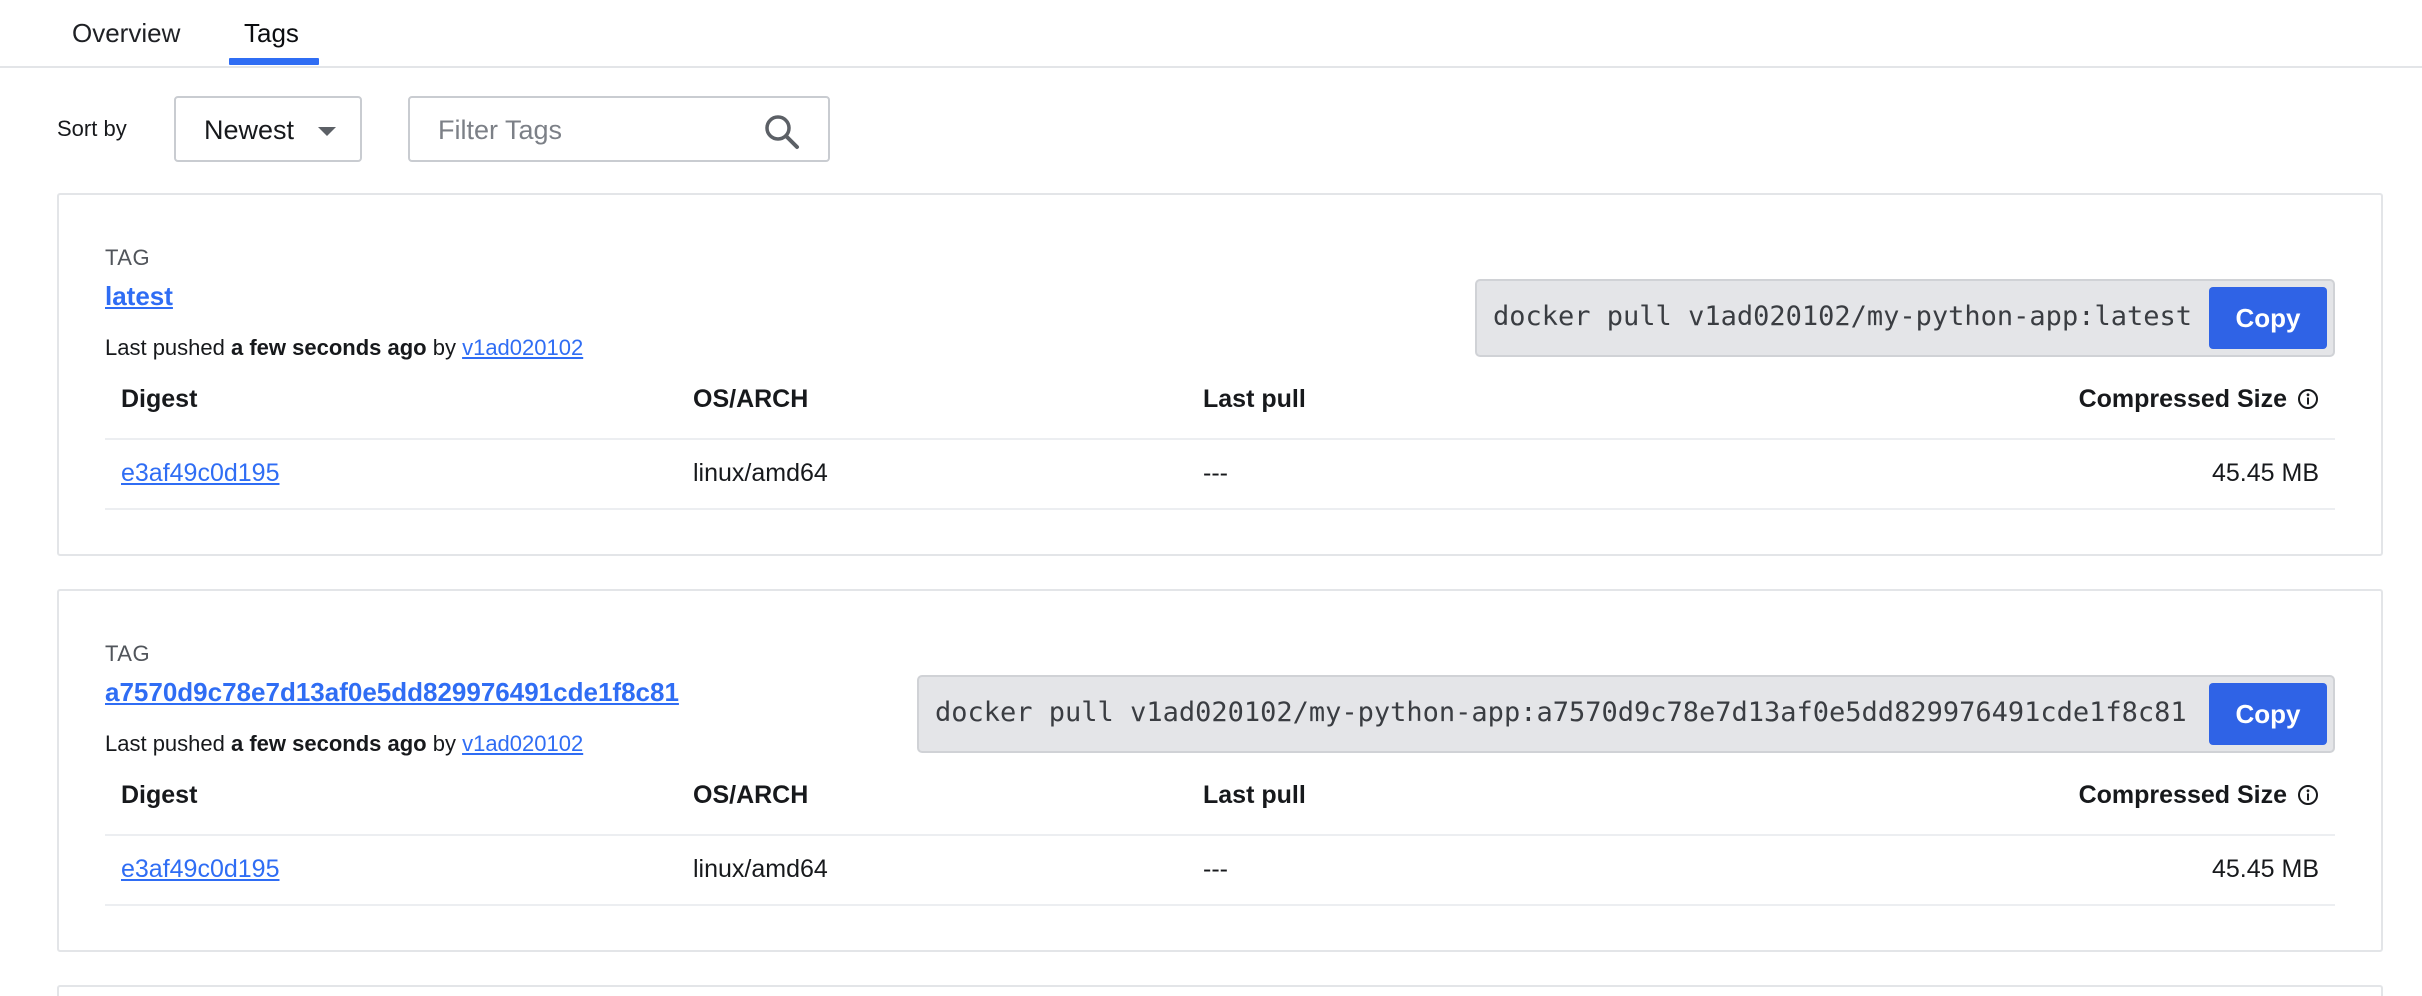  What do you see at coordinates (92, 128) in the screenshot?
I see `sort-label: Sort by` at bounding box center [92, 128].